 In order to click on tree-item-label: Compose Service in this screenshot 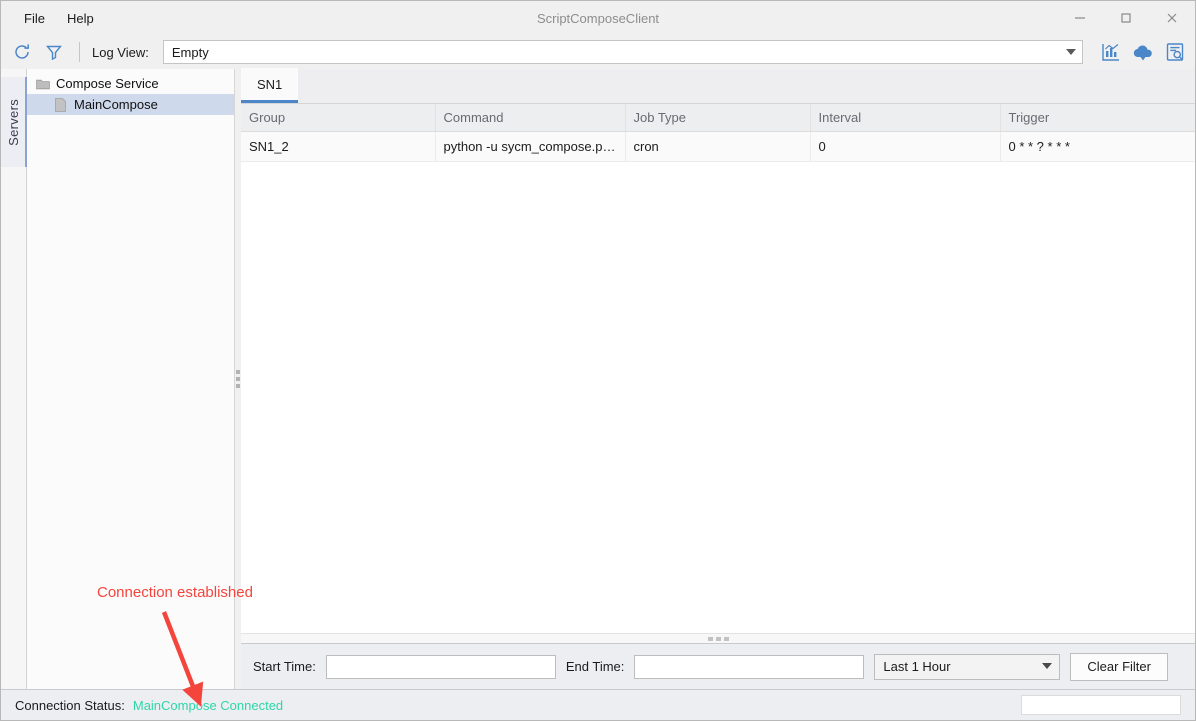, I will do `click(107, 83)`.